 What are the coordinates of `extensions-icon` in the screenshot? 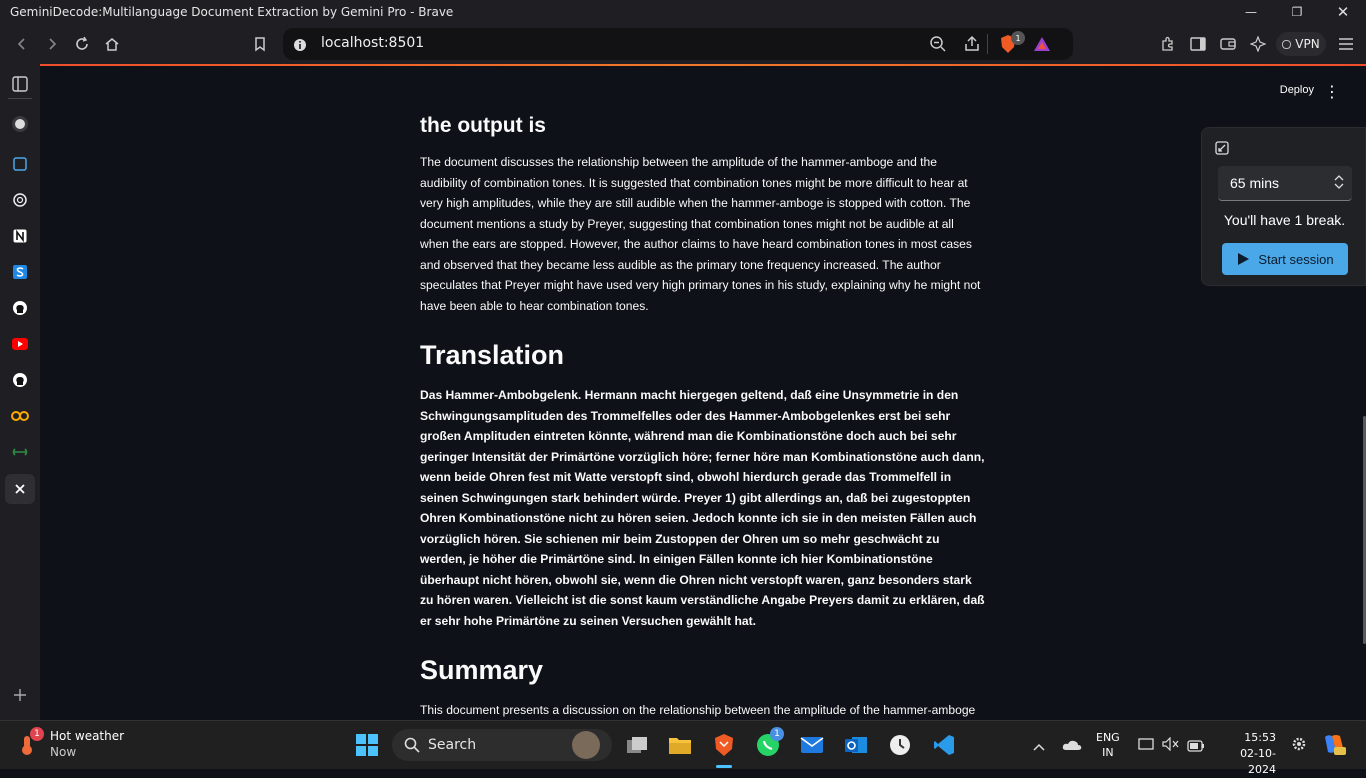 It's located at (1168, 44).